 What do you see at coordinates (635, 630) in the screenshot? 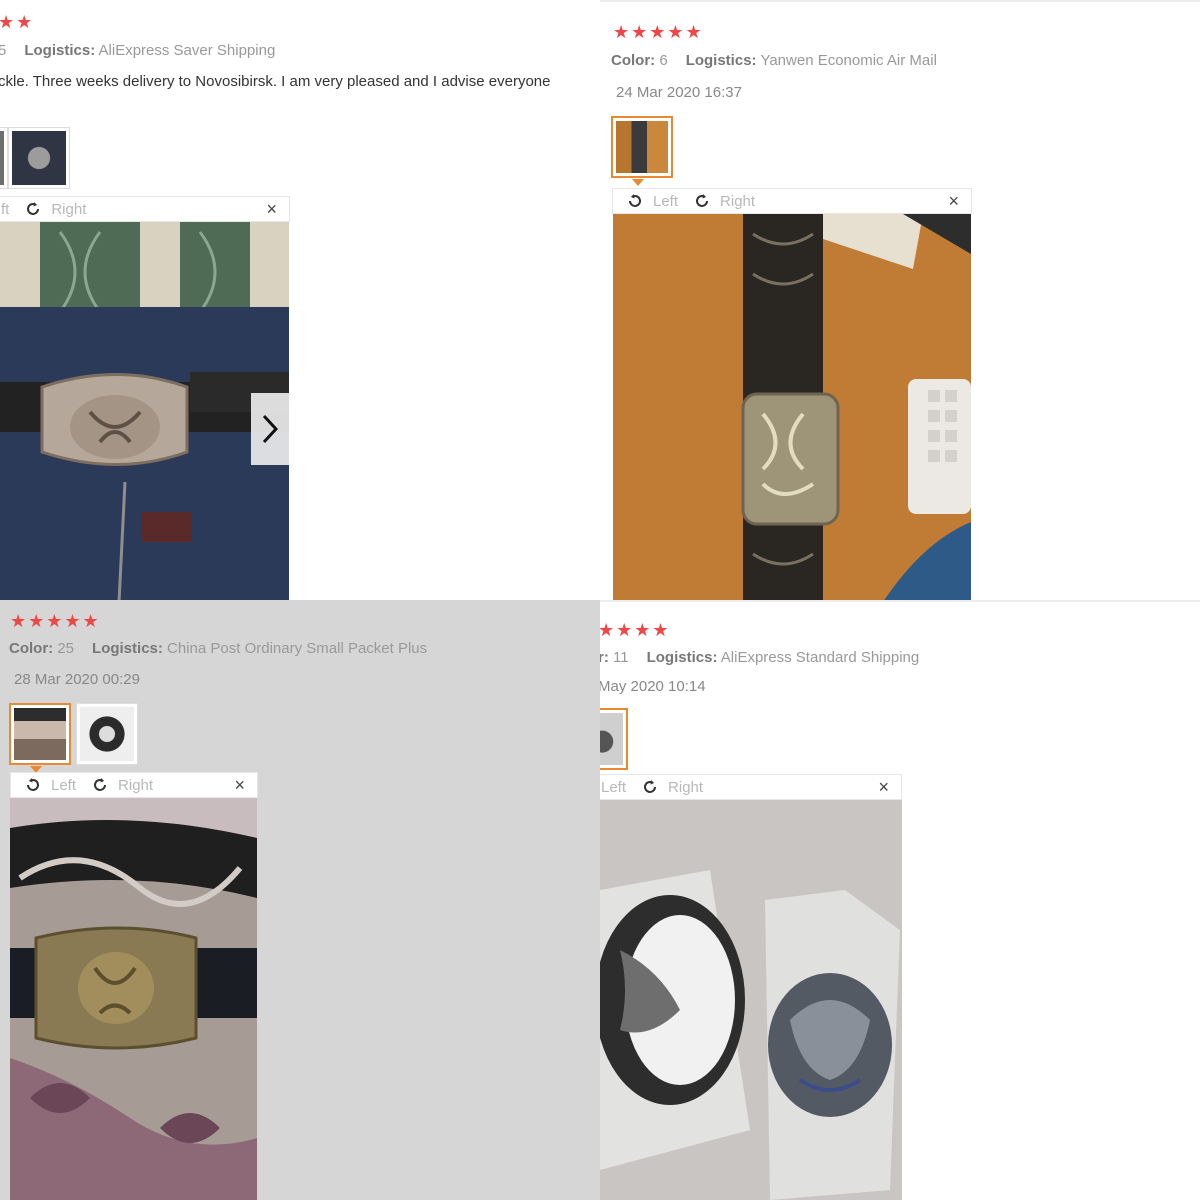
I see `rating-stars: ★★★★` at bounding box center [635, 630].